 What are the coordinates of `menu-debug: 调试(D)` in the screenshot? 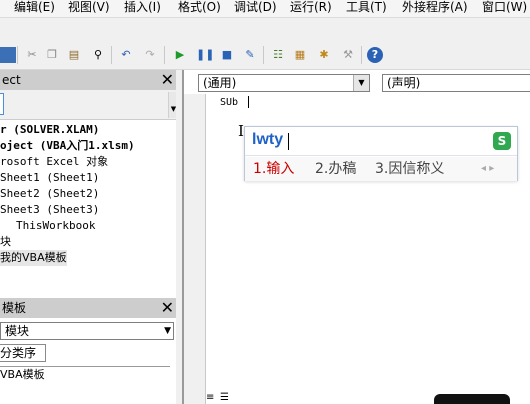 It's located at (255, 7).